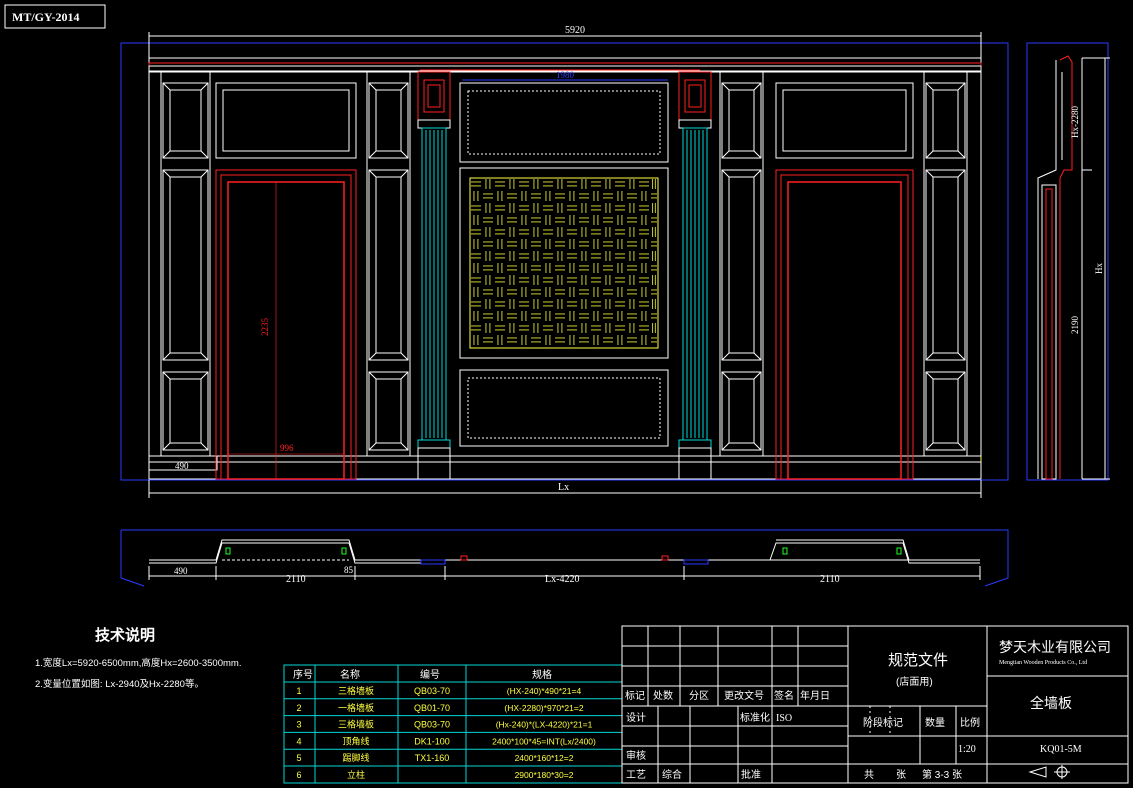 This screenshot has height=788, width=1133. I want to click on drawing-number: KQ01-5M, so click(1061, 749).